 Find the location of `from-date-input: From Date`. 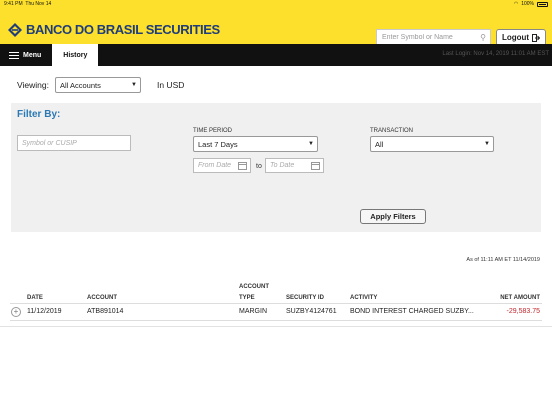

from-date-input: From Date is located at coordinates (222, 165).